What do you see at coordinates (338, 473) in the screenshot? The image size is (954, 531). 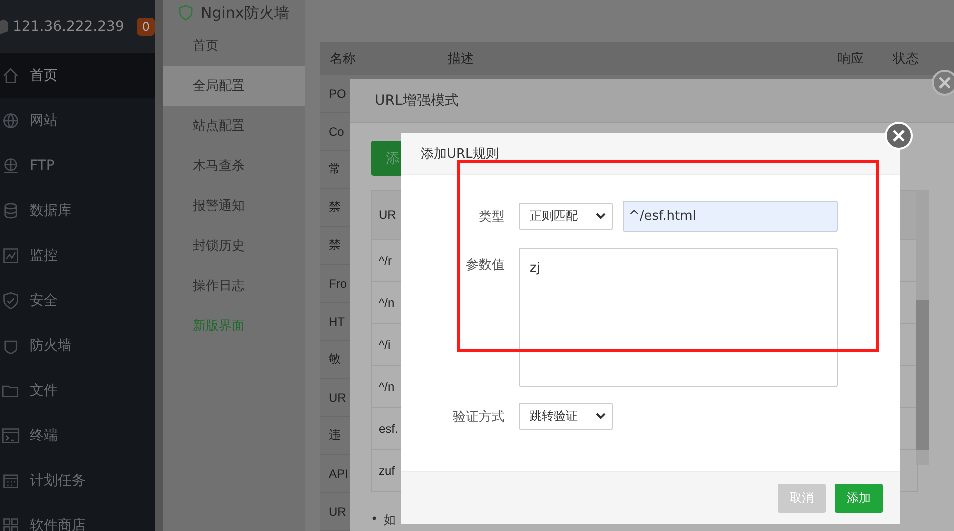 I see `table-cell: API` at bounding box center [338, 473].